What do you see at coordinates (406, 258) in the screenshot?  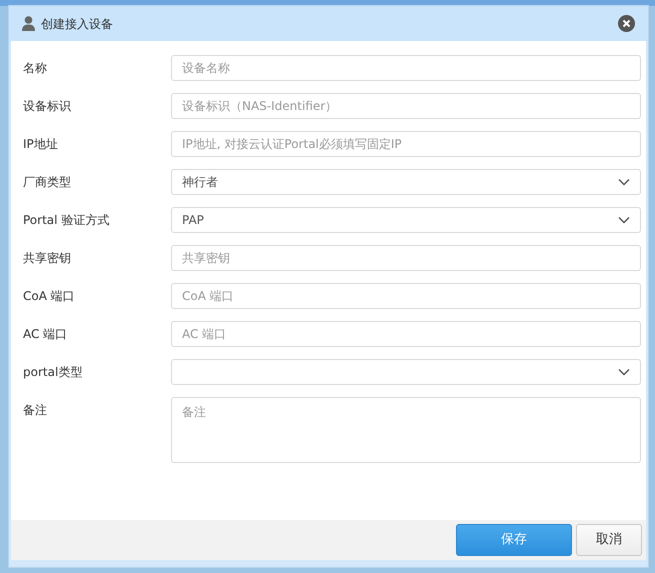 I see `input-field: 共享密钥` at bounding box center [406, 258].